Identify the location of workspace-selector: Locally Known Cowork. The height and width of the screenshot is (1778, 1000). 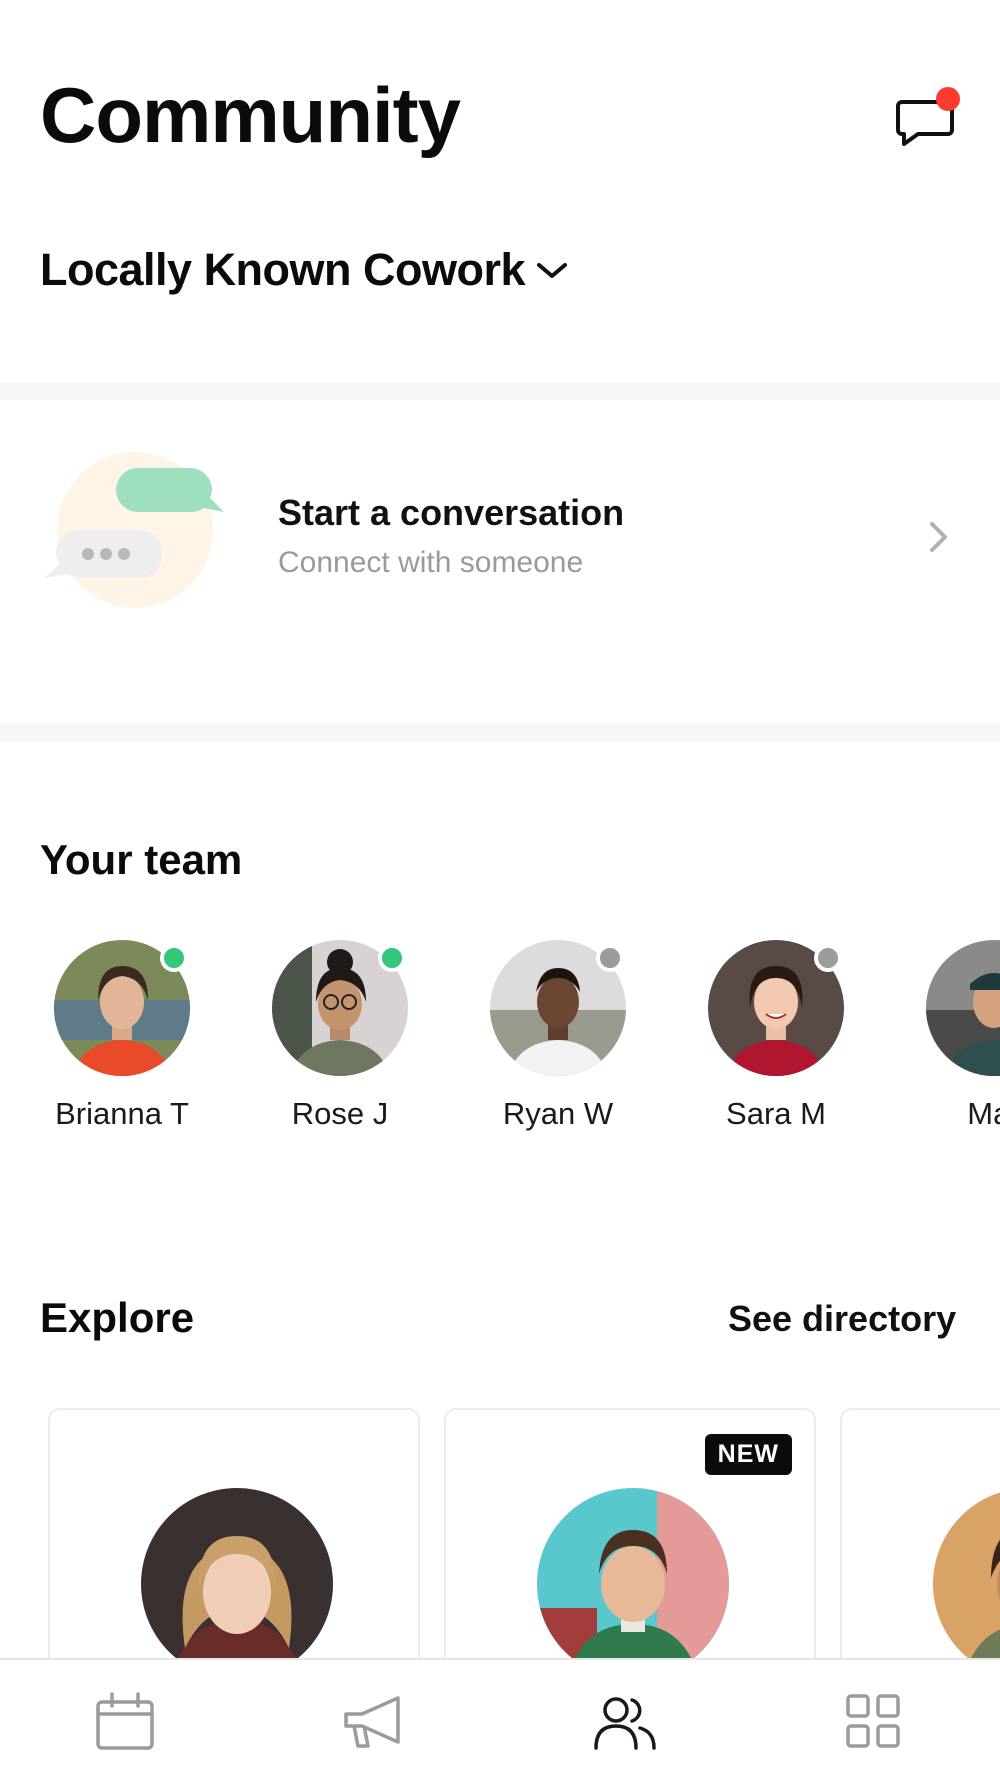
(304, 270).